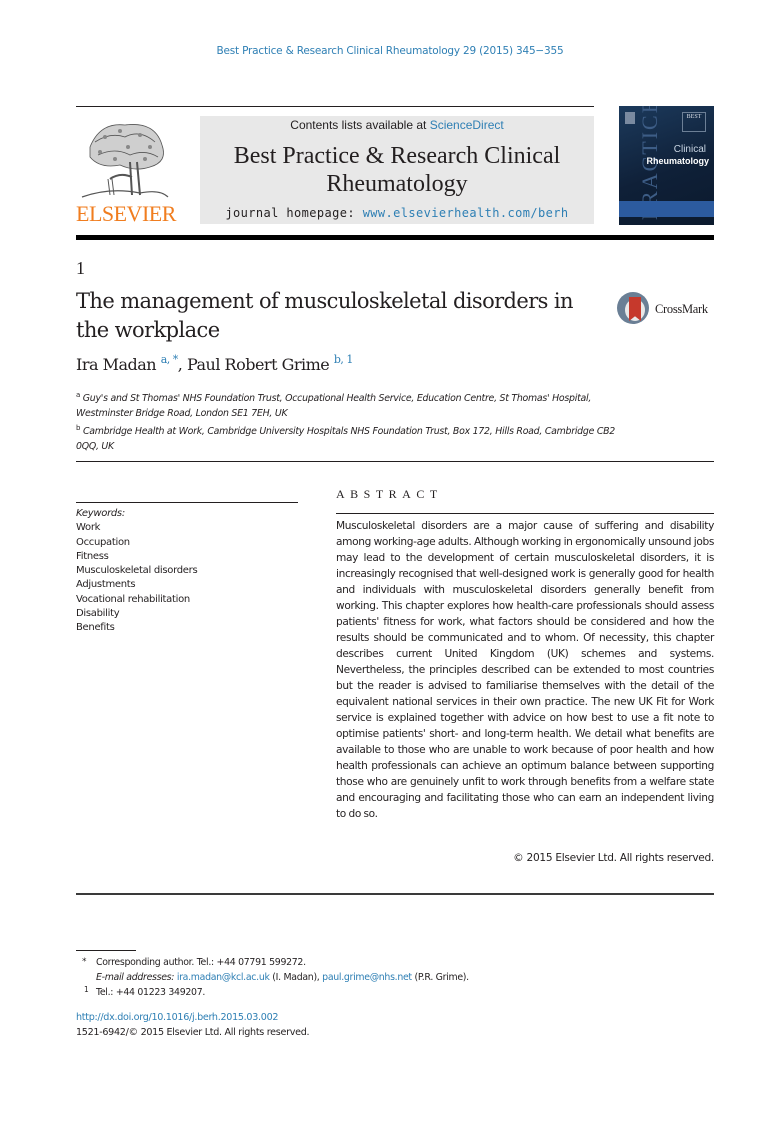 Image resolution: width=780 pixels, height=1134 pixels. Describe the element at coordinates (677, 161) in the screenshot. I see `cover-rheumatology-label: Rheumatology` at that location.